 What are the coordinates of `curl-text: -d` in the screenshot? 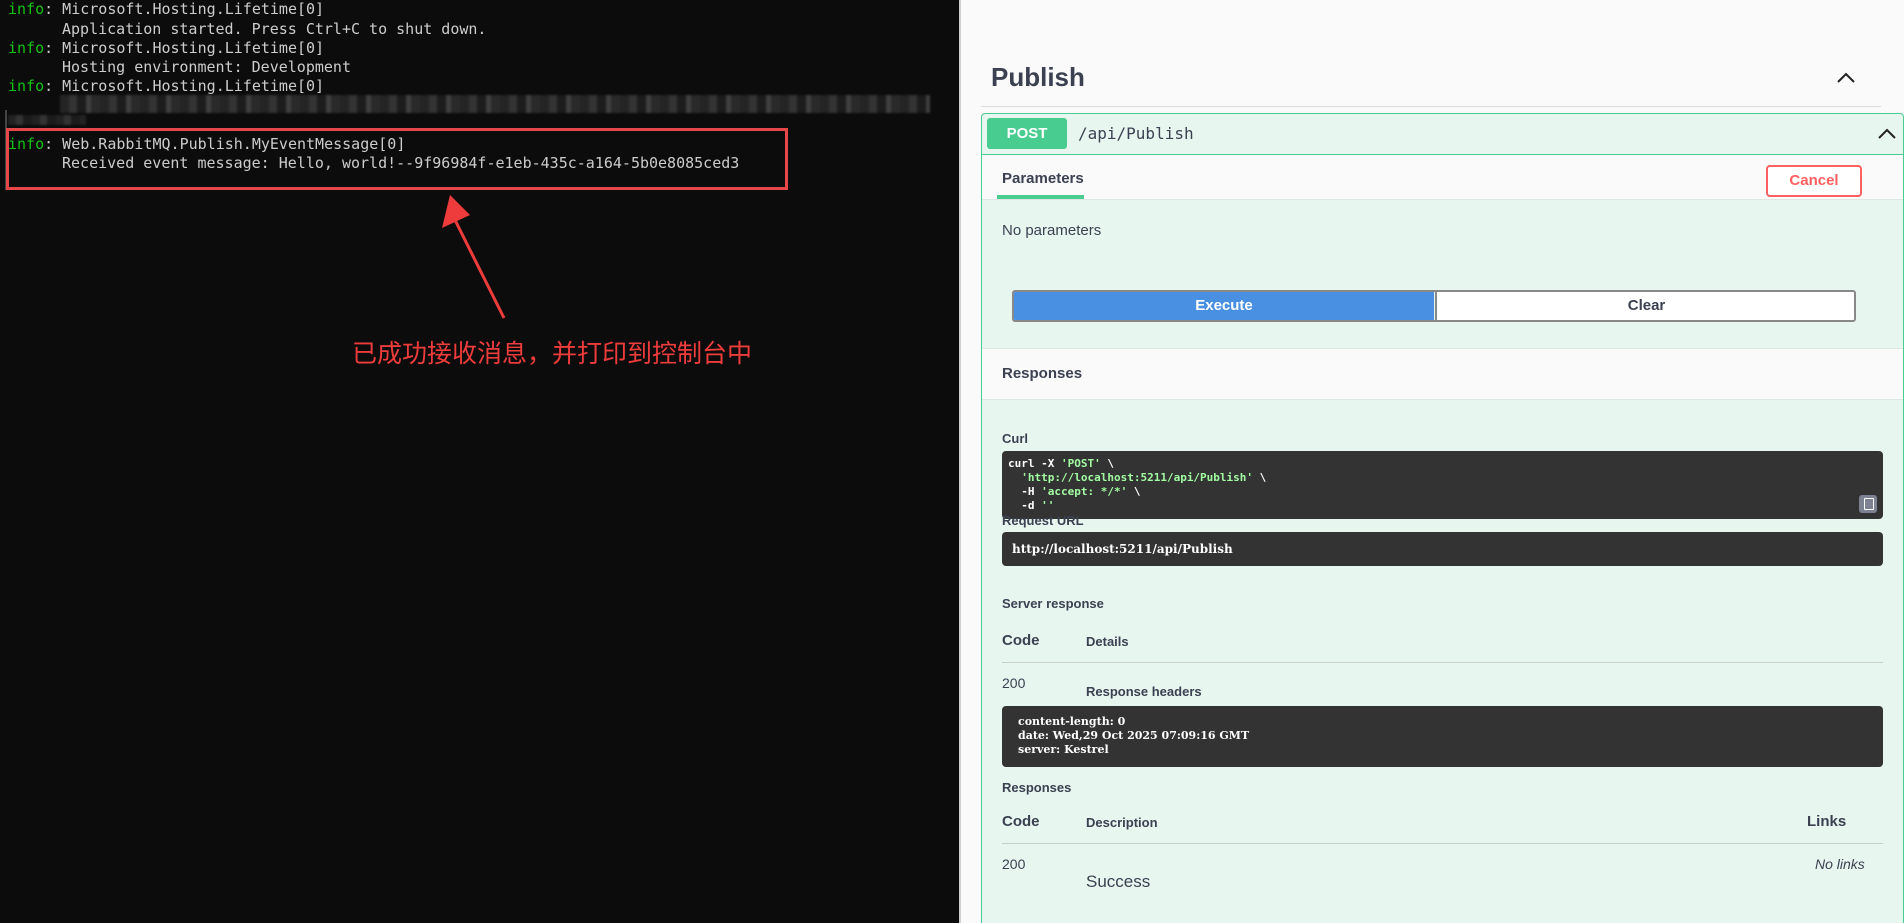 It's located at (1031, 505).